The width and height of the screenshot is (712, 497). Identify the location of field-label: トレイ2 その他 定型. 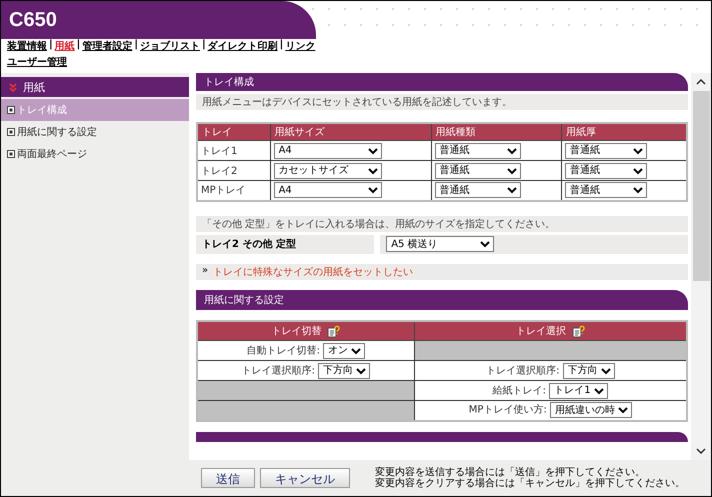
(285, 244).